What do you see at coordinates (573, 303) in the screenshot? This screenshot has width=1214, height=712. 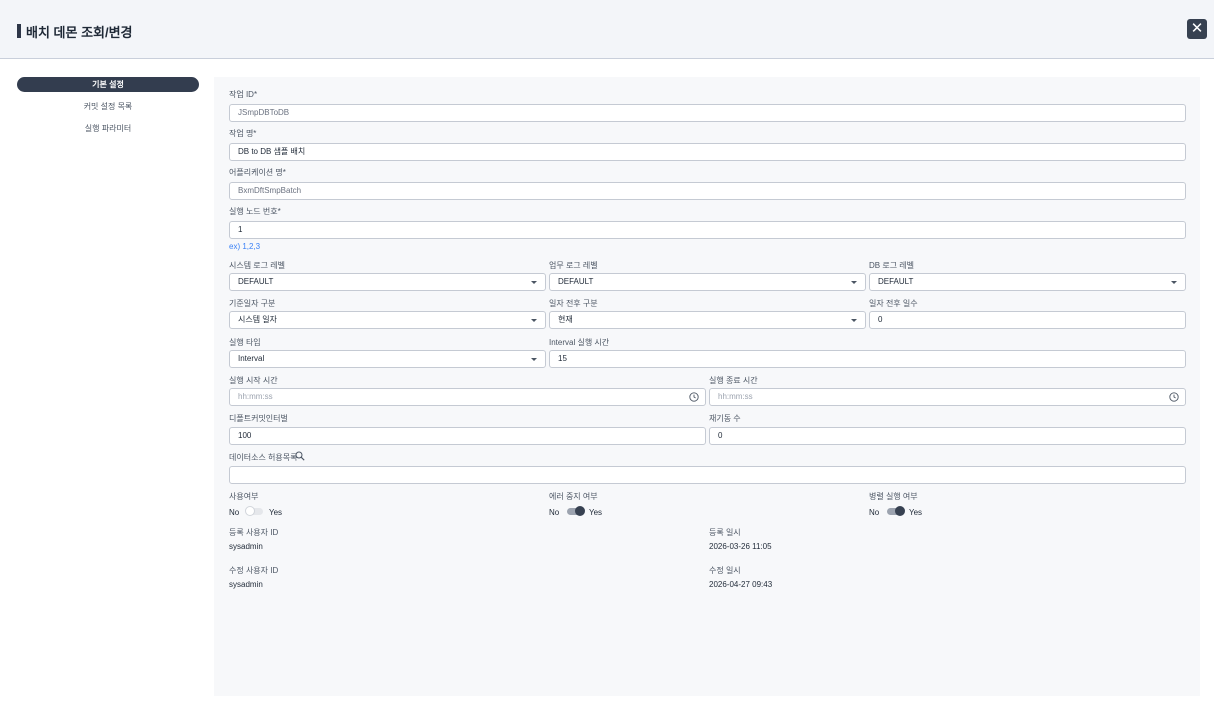 I see `date-shift-label: 일자 전후 구분` at bounding box center [573, 303].